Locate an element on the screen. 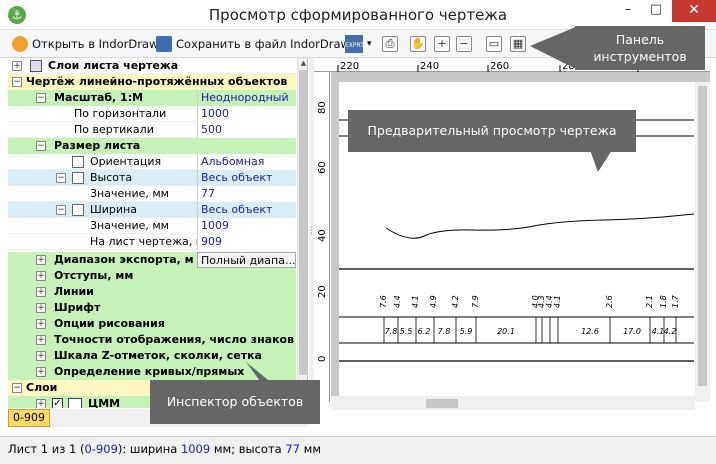  tree-row-height: − Высота Весь объект is located at coordinates (152, 178).